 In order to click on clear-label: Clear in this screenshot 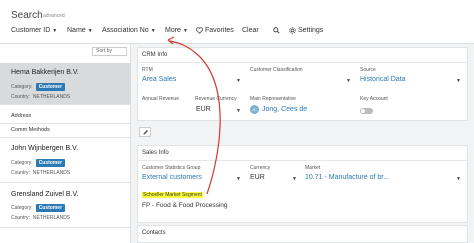, I will do `click(250, 30)`.